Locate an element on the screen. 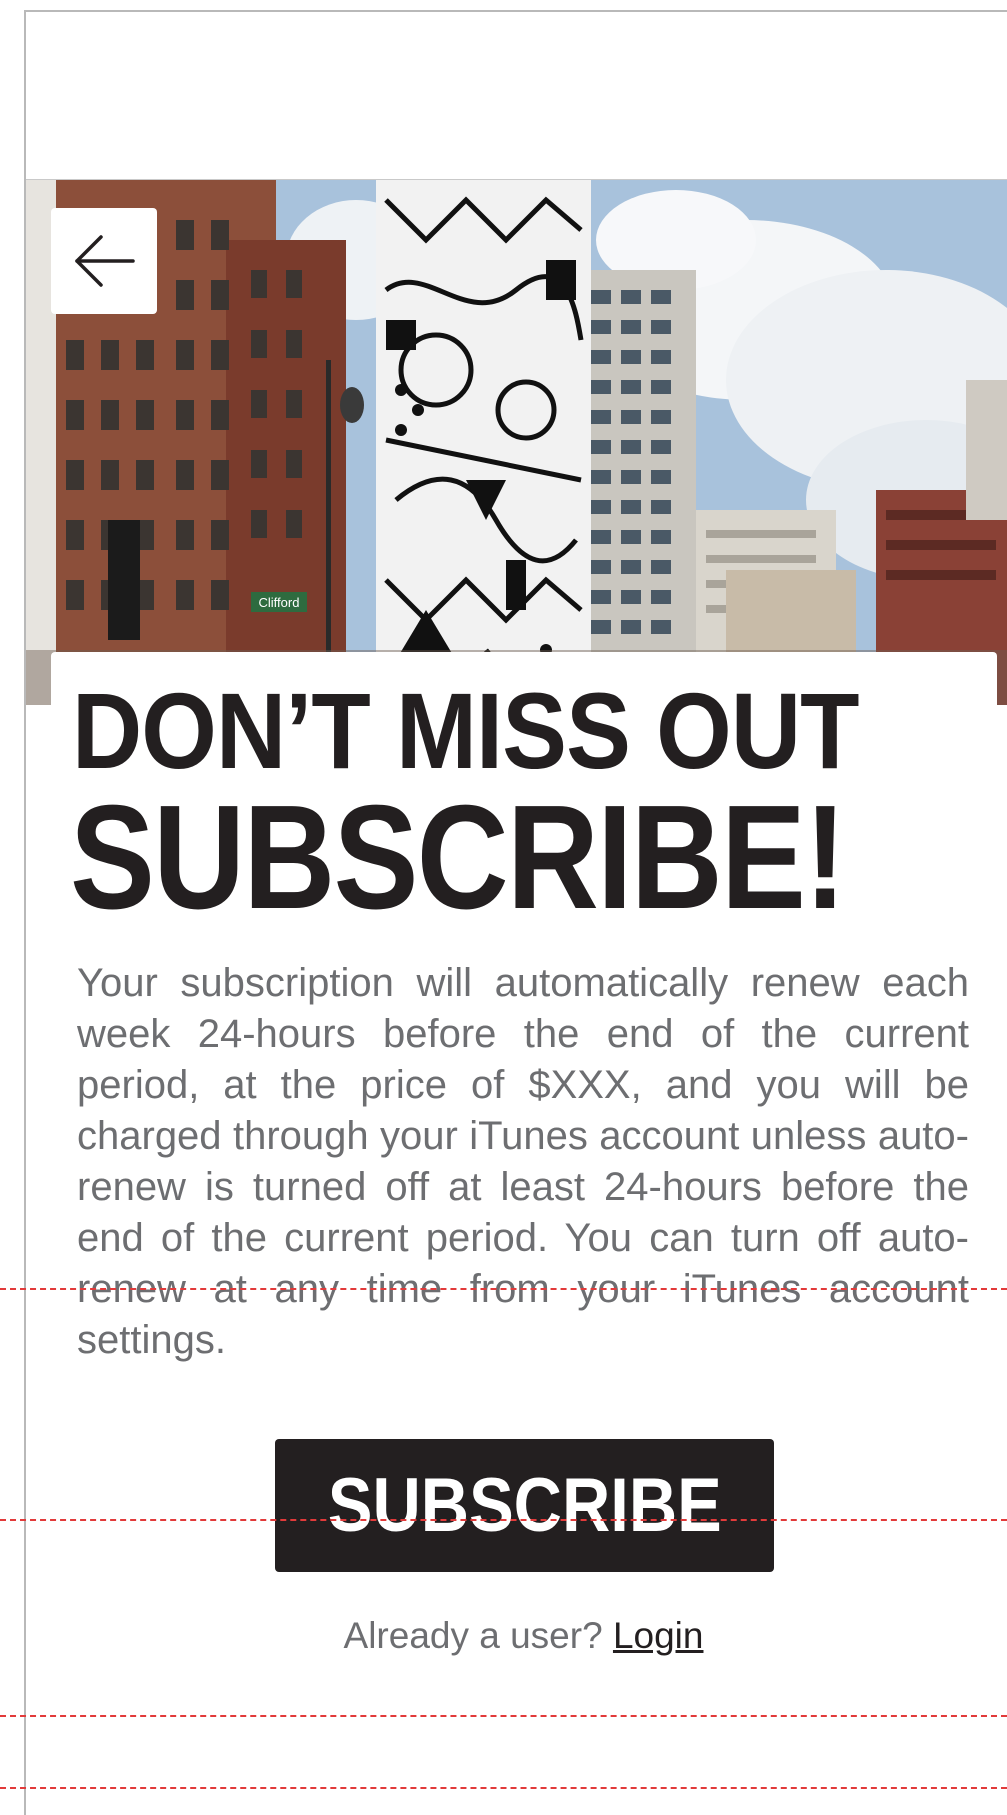 This screenshot has height=1815, width=1007. subscribe-button: SUBSCRIBE is located at coordinates (524, 1505).